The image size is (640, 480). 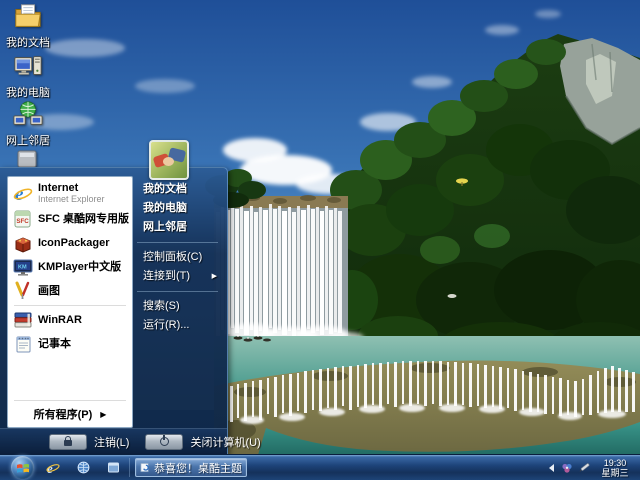 What do you see at coordinates (70, 219) in the screenshot?
I see `menu-item-sfc: SFC SFC 桌酷网专用版` at bounding box center [70, 219].